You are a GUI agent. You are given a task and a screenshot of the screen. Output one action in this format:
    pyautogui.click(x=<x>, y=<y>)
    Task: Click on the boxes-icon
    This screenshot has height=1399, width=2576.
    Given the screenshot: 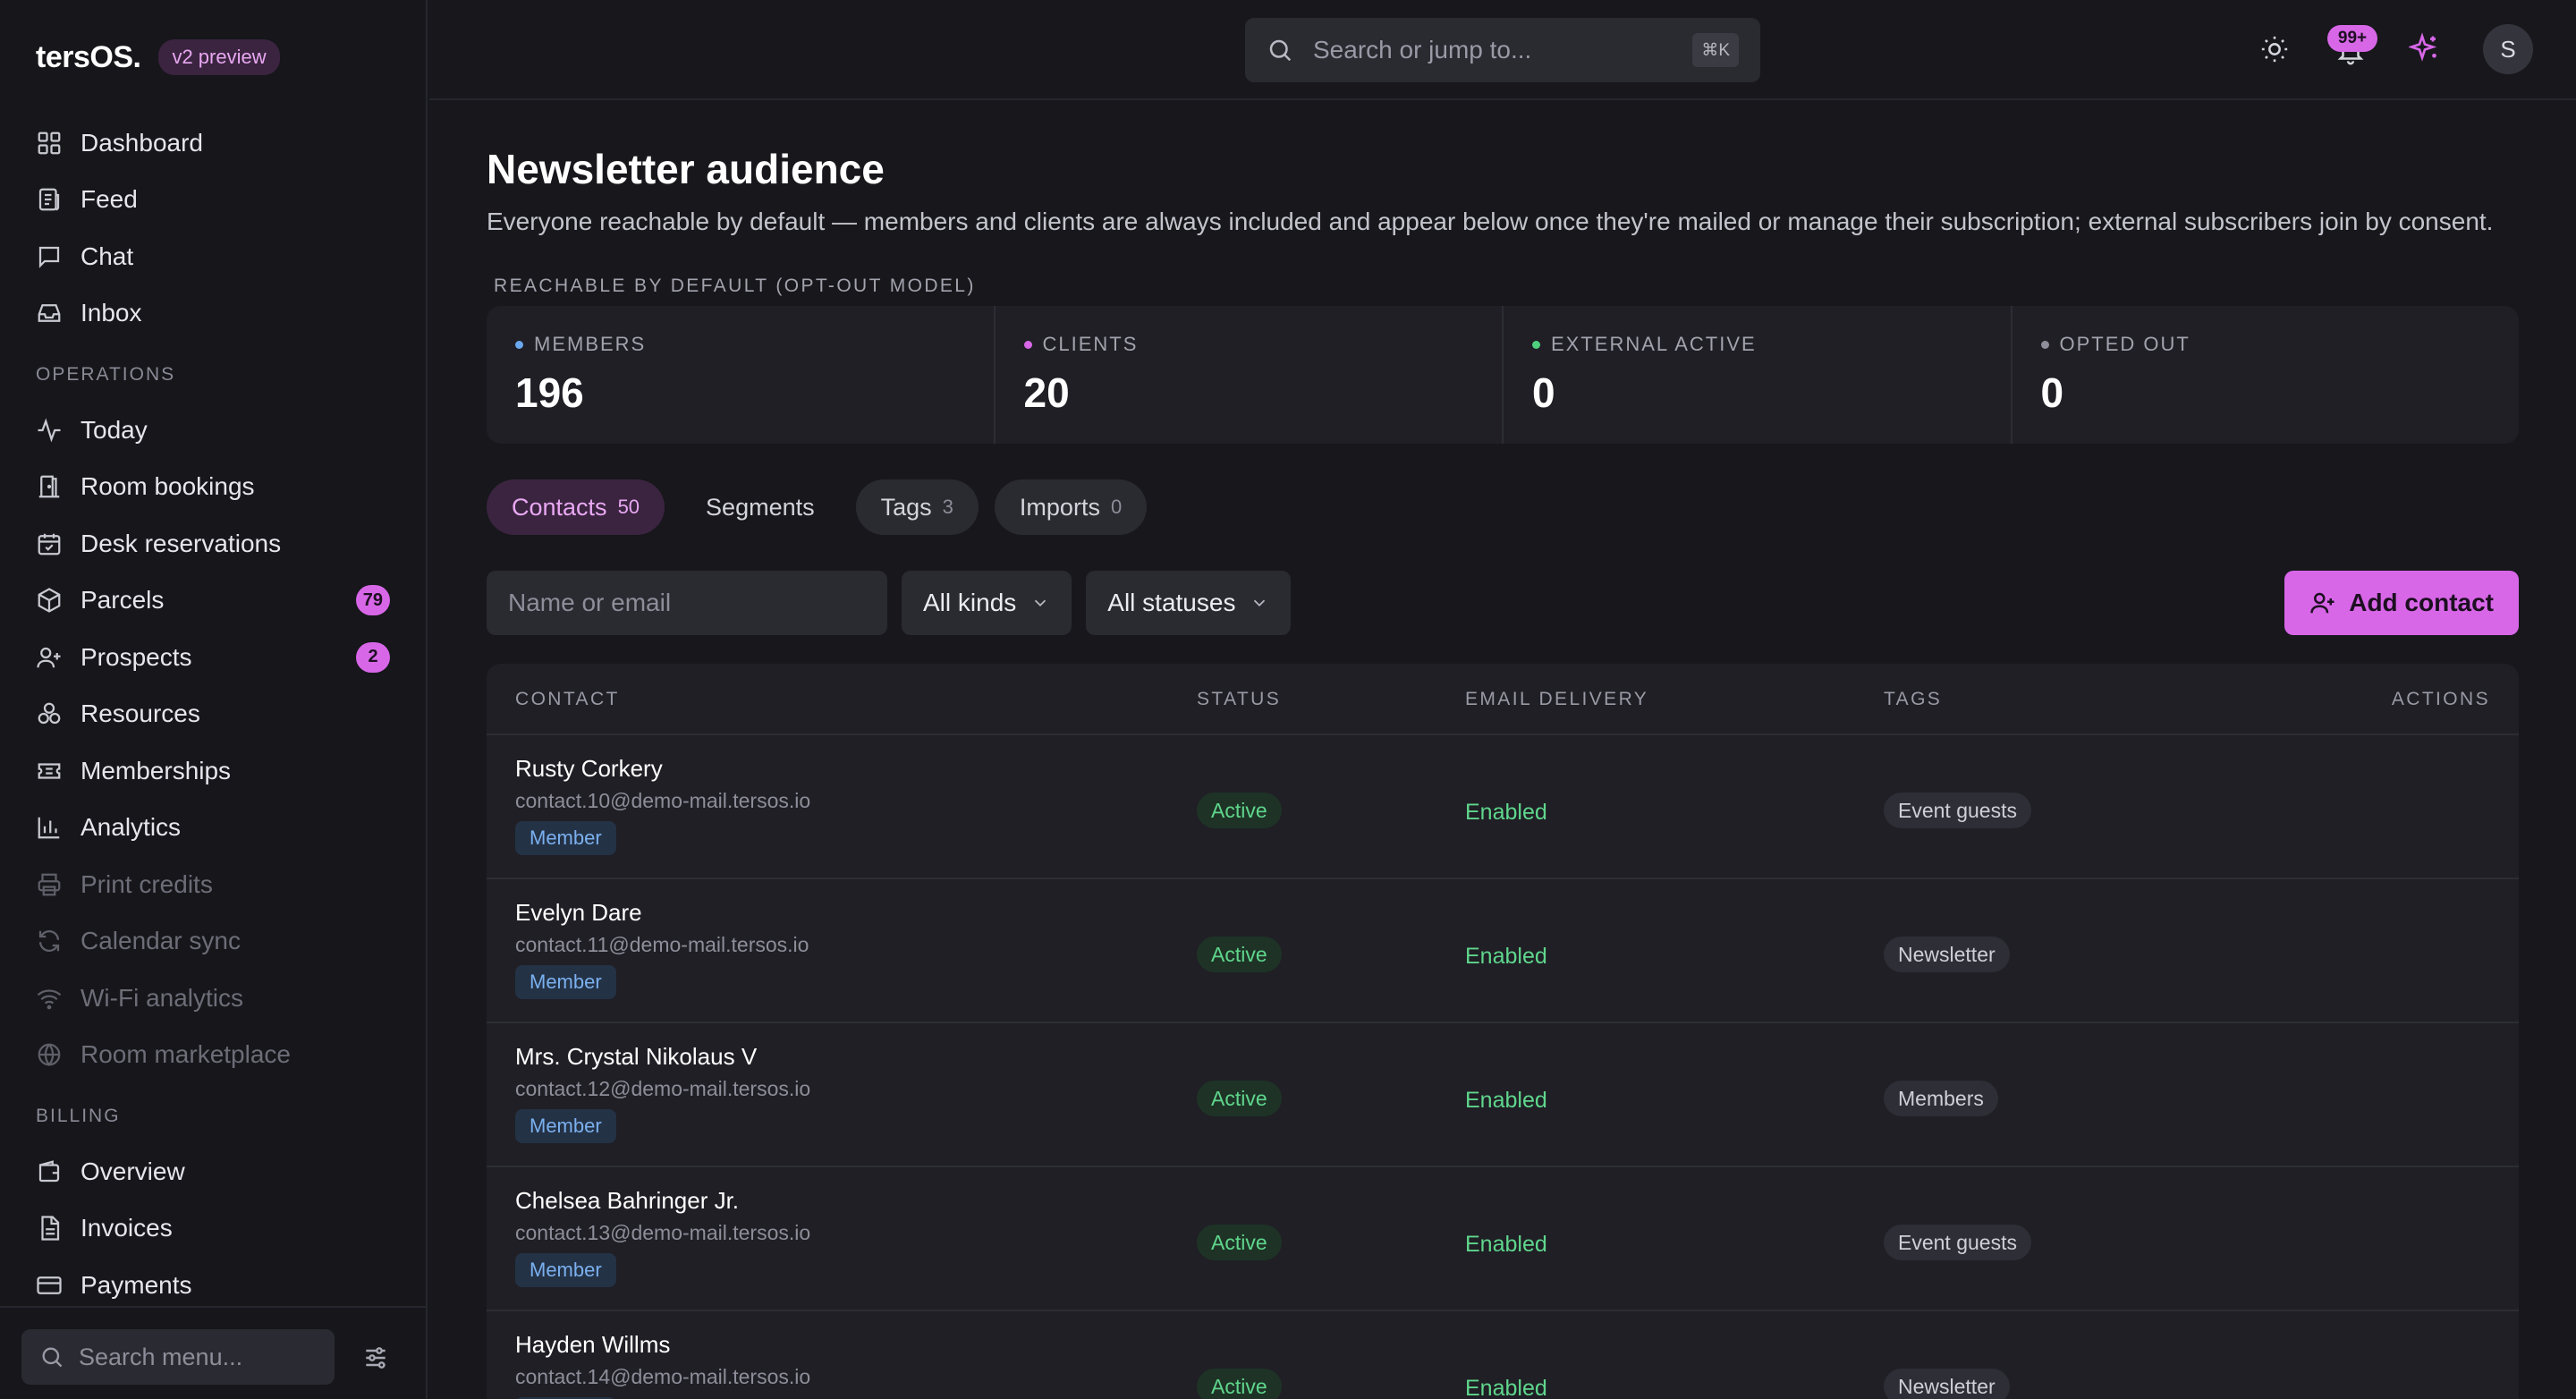 What is the action you would take?
    pyautogui.click(x=49, y=713)
    